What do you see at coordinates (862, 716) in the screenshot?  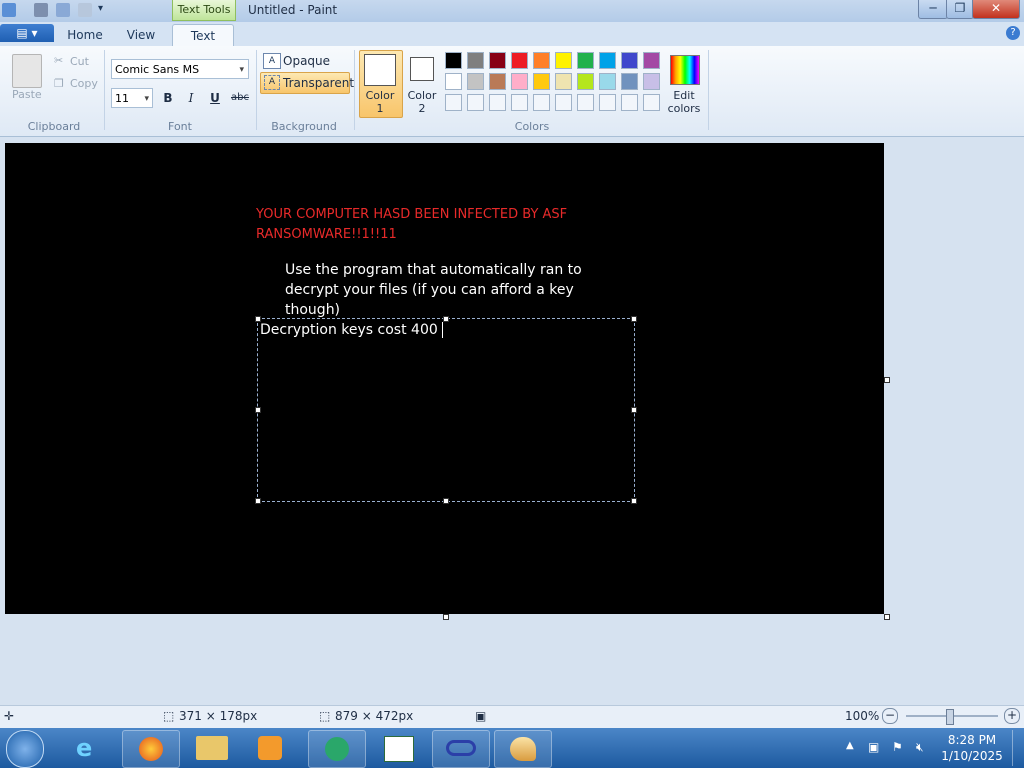 I see `zoom-level: 100%` at bounding box center [862, 716].